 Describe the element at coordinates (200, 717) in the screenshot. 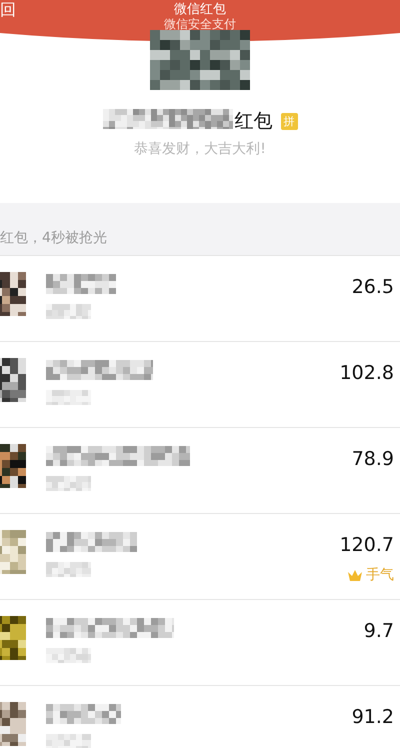

I see `record-row: 91.2` at that location.